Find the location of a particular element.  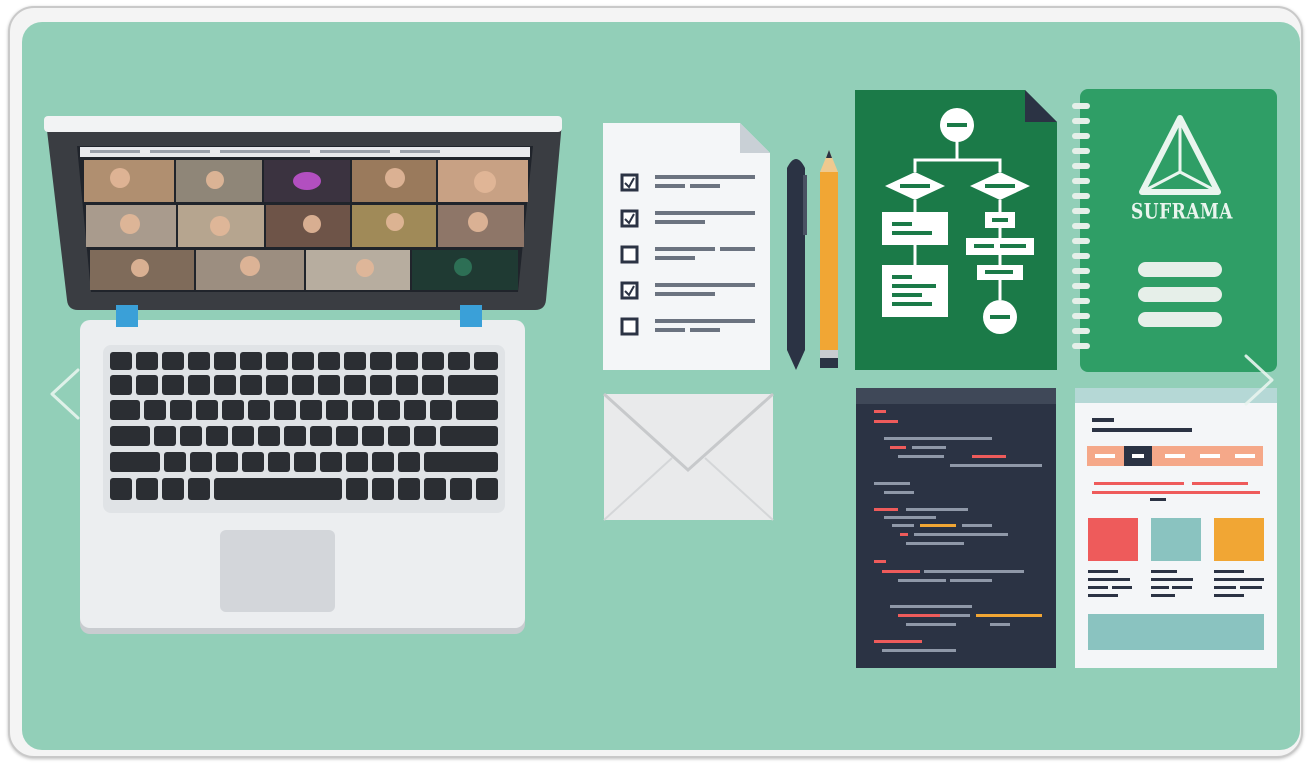

notebook-lines is located at coordinates (1180, 294).